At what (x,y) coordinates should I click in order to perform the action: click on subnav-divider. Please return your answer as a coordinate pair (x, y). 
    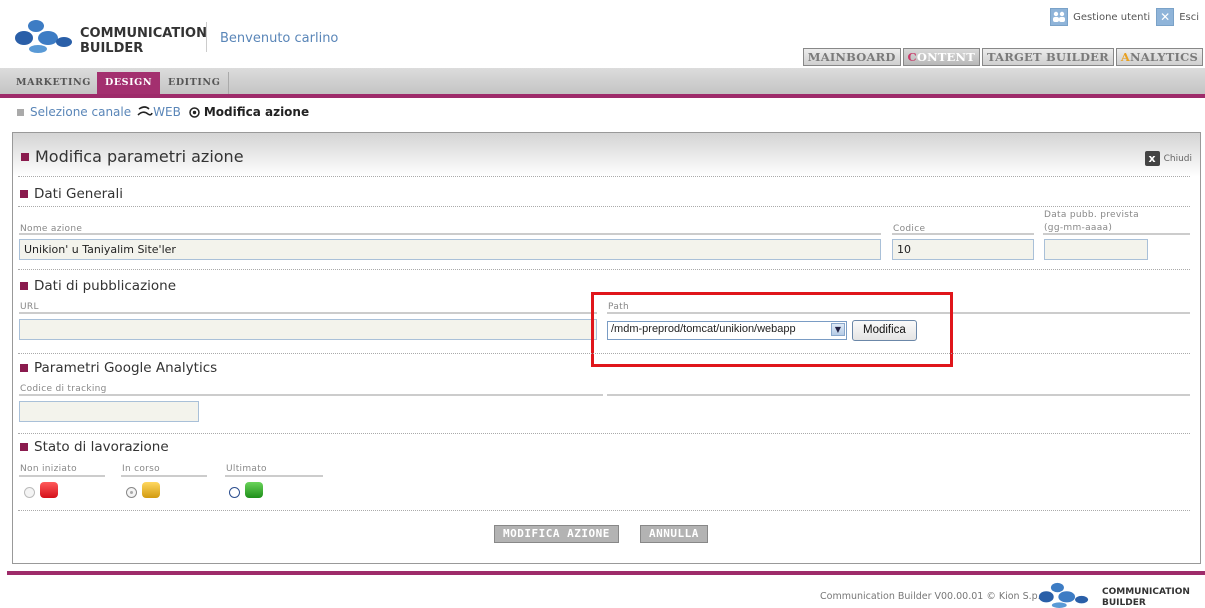
    Looking at the image, I should click on (602, 96).